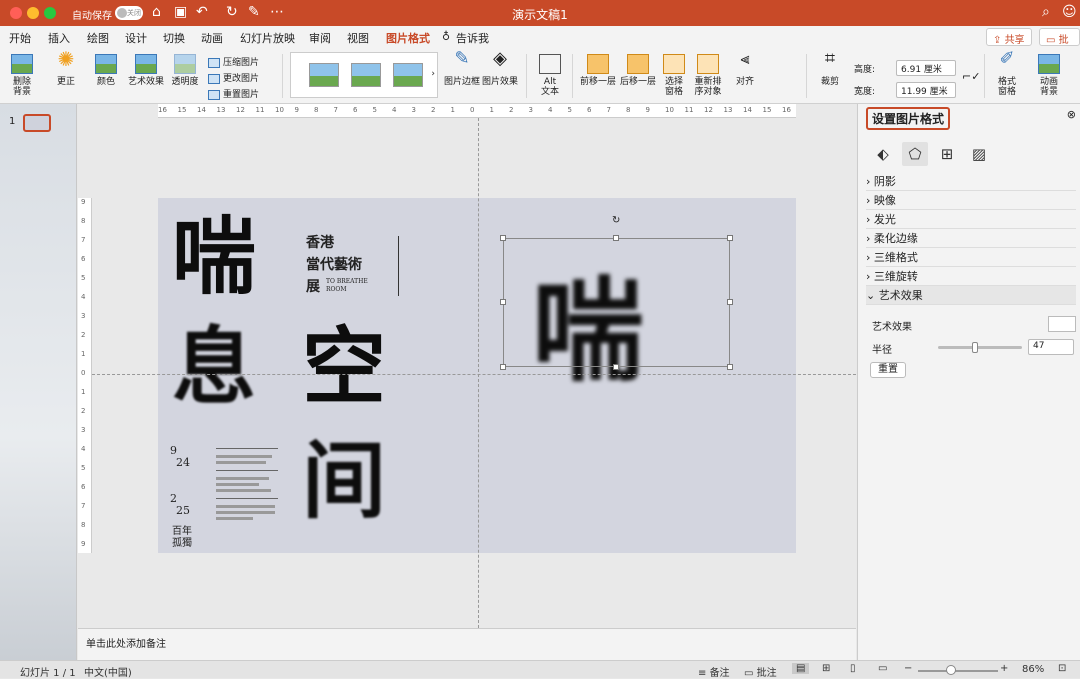 This screenshot has height=679, width=1080. What do you see at coordinates (926, 90) in the screenshot?
I see `width-field: 11.99 厘米` at bounding box center [926, 90].